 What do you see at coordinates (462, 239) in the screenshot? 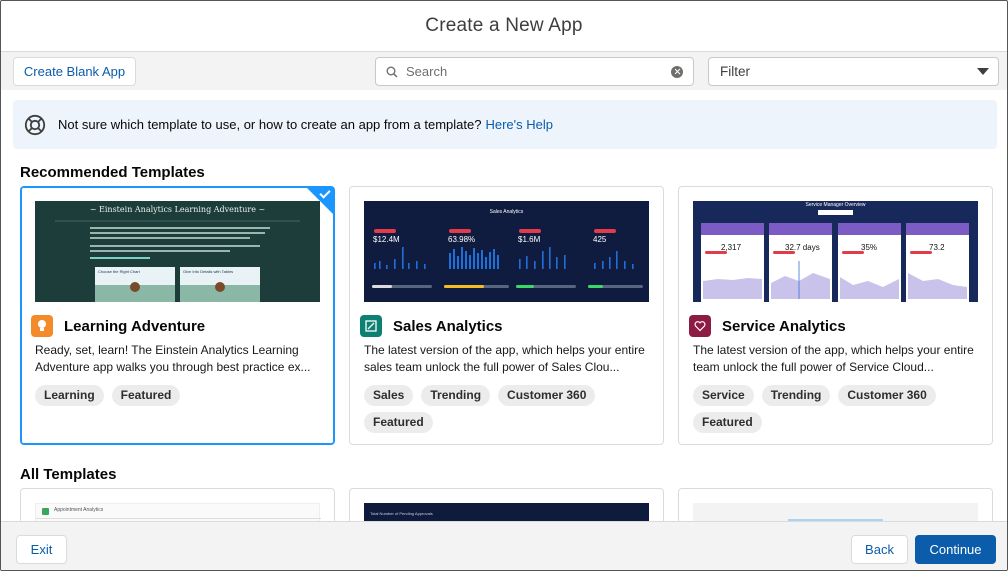
I see `thumbnail-kpi: 63.98%` at bounding box center [462, 239].